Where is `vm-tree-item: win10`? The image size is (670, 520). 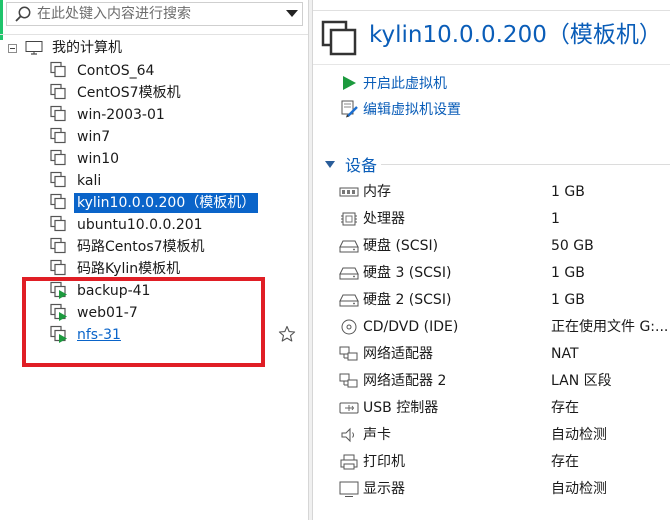 vm-tree-item: win10 is located at coordinates (153, 159).